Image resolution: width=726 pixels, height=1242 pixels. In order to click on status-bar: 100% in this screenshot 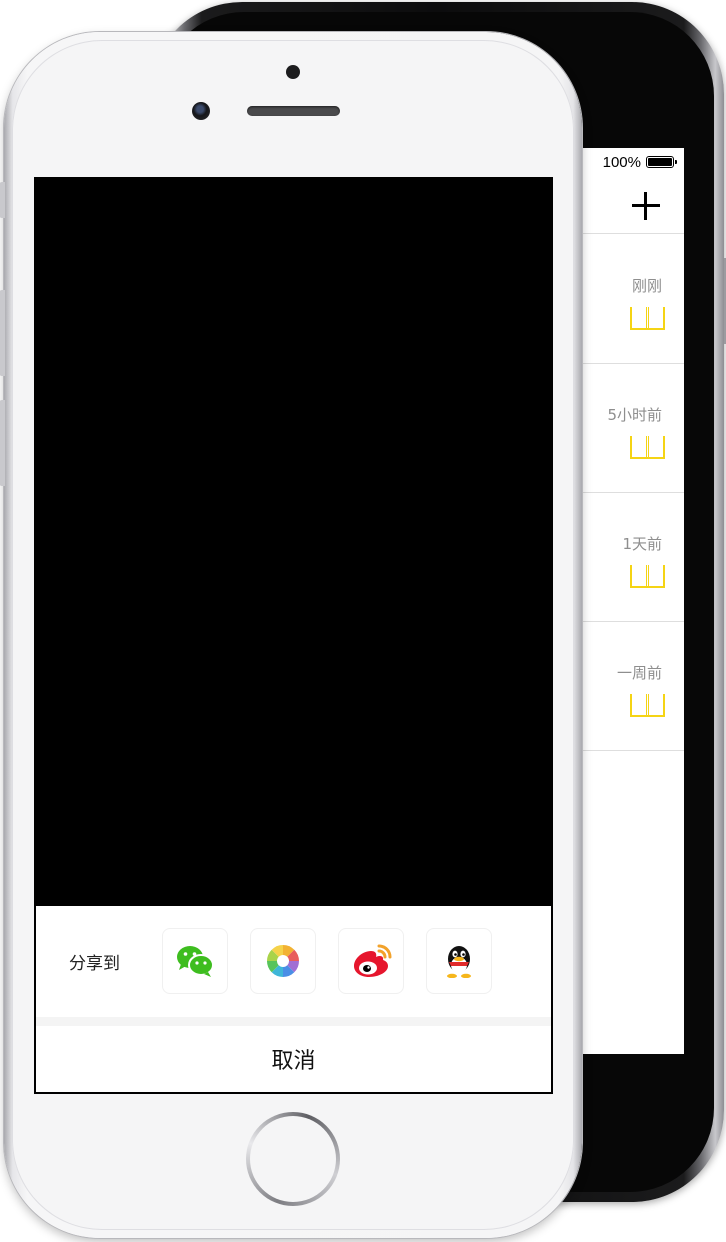, I will do `click(632, 162)`.